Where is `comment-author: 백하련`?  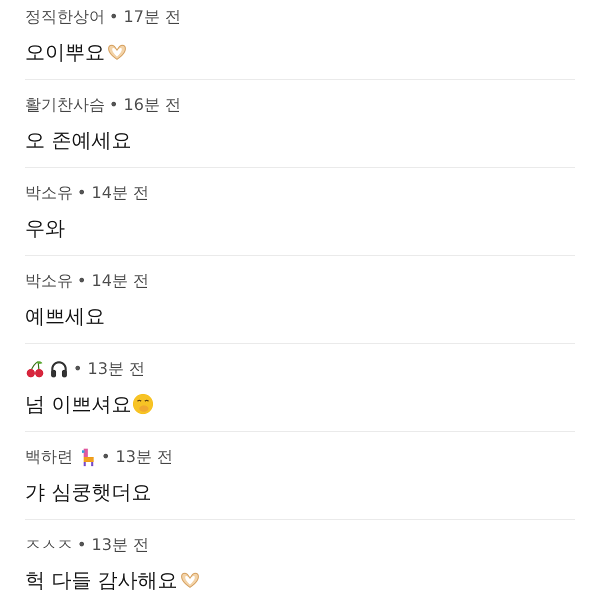
comment-author: 백하련 is located at coordinates (49, 457).